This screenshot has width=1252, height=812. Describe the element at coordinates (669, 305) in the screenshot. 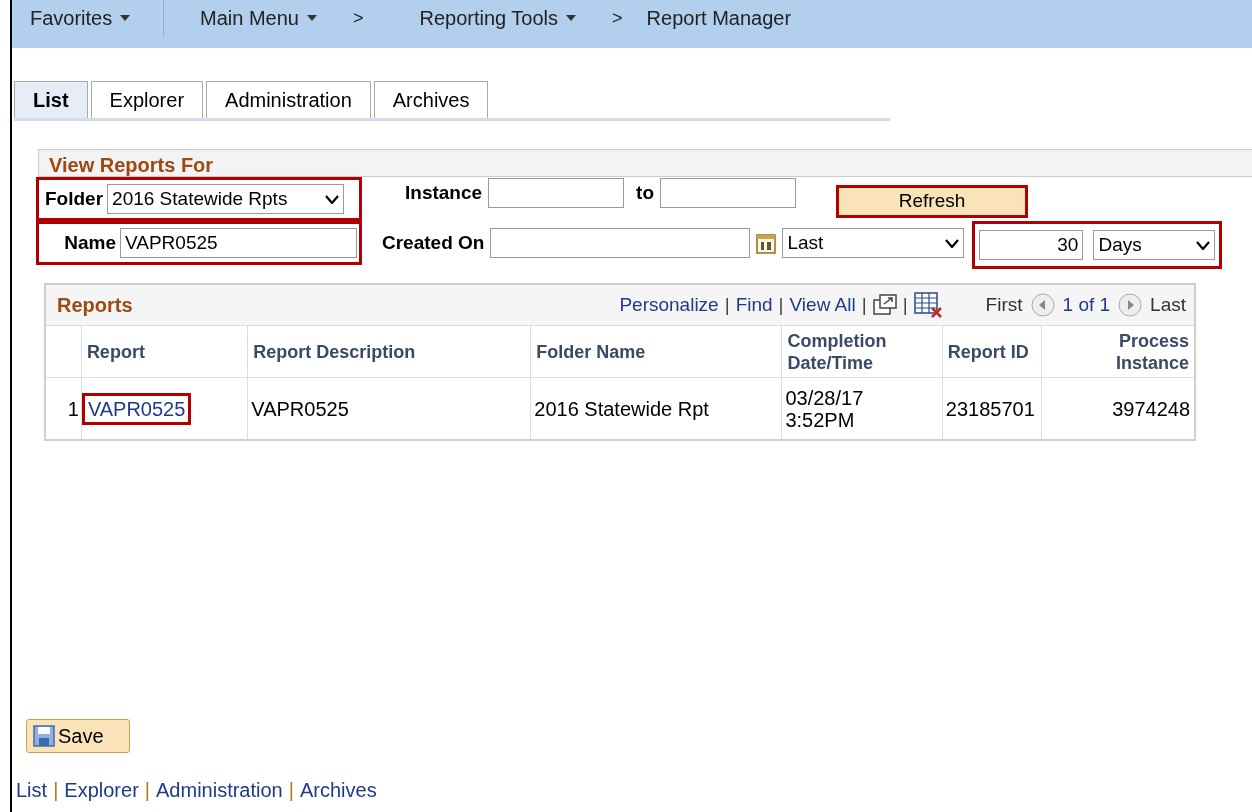

I see `grid-link: Personalize` at that location.